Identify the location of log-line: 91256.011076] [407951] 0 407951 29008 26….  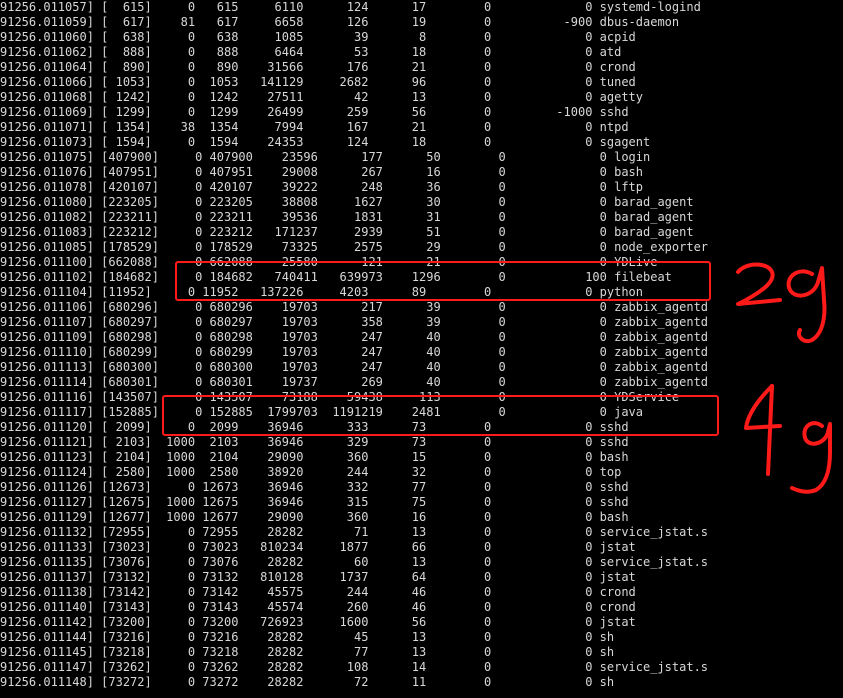
(321, 172).